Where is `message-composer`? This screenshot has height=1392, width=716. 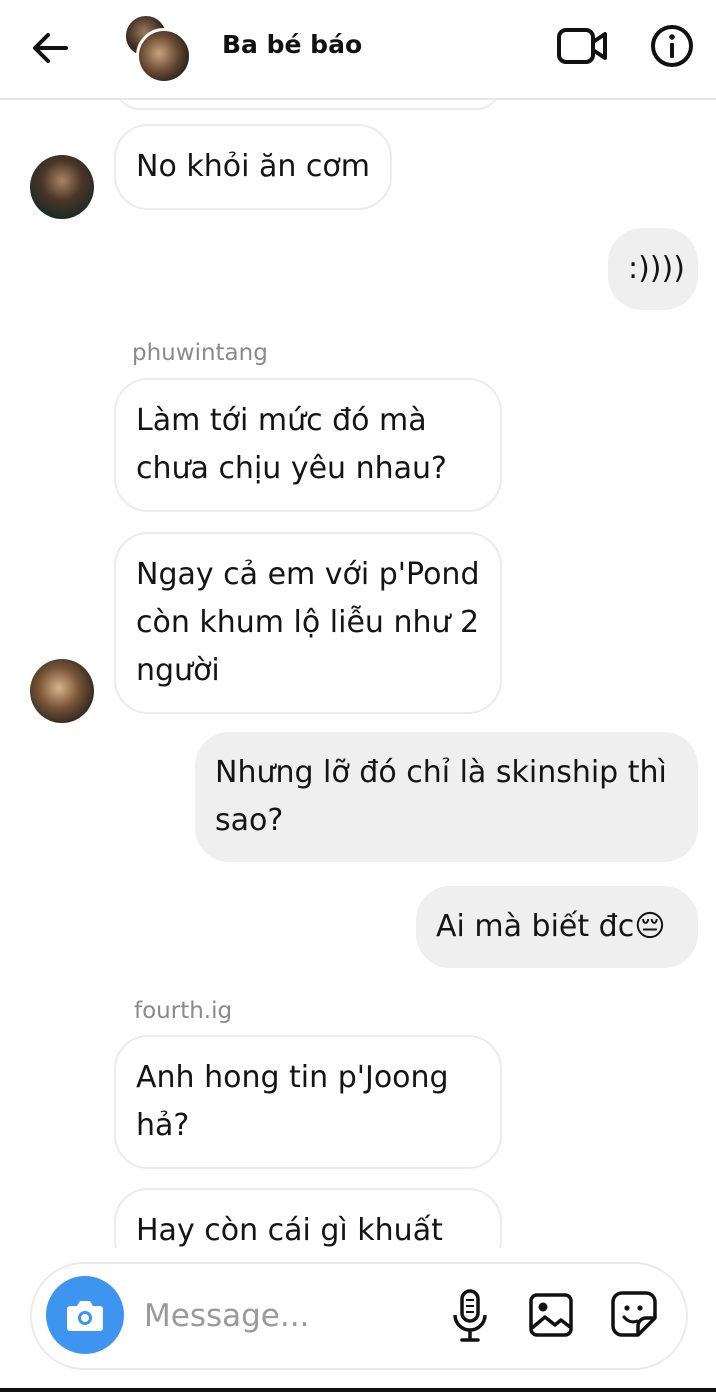
message-composer is located at coordinates (359, 1316).